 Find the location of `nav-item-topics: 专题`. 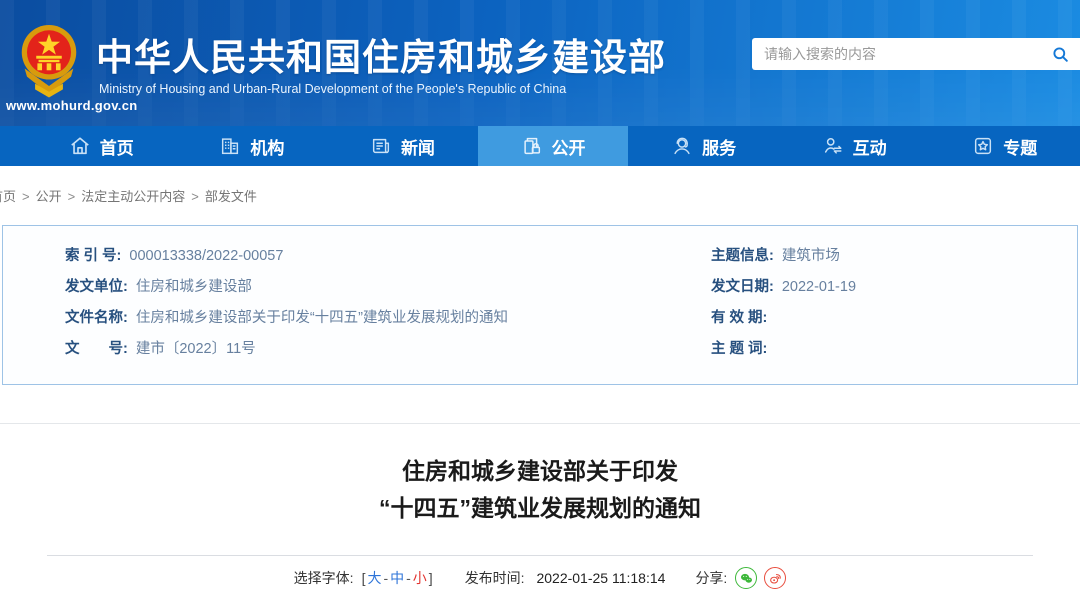

nav-item-topics: 专题 is located at coordinates (1004, 146).